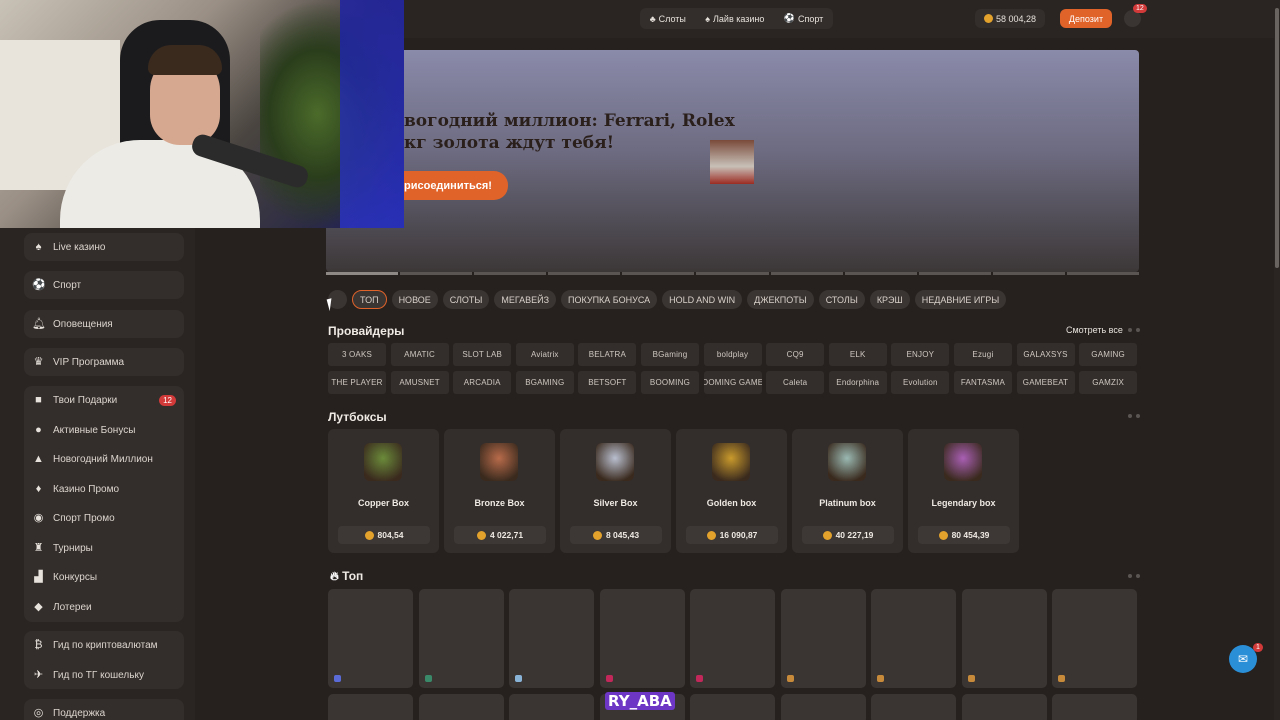 The height and width of the screenshot is (720, 1280). Describe the element at coordinates (414, 299) in the screenshot. I see `tab-new: НОВОЕ` at that location.